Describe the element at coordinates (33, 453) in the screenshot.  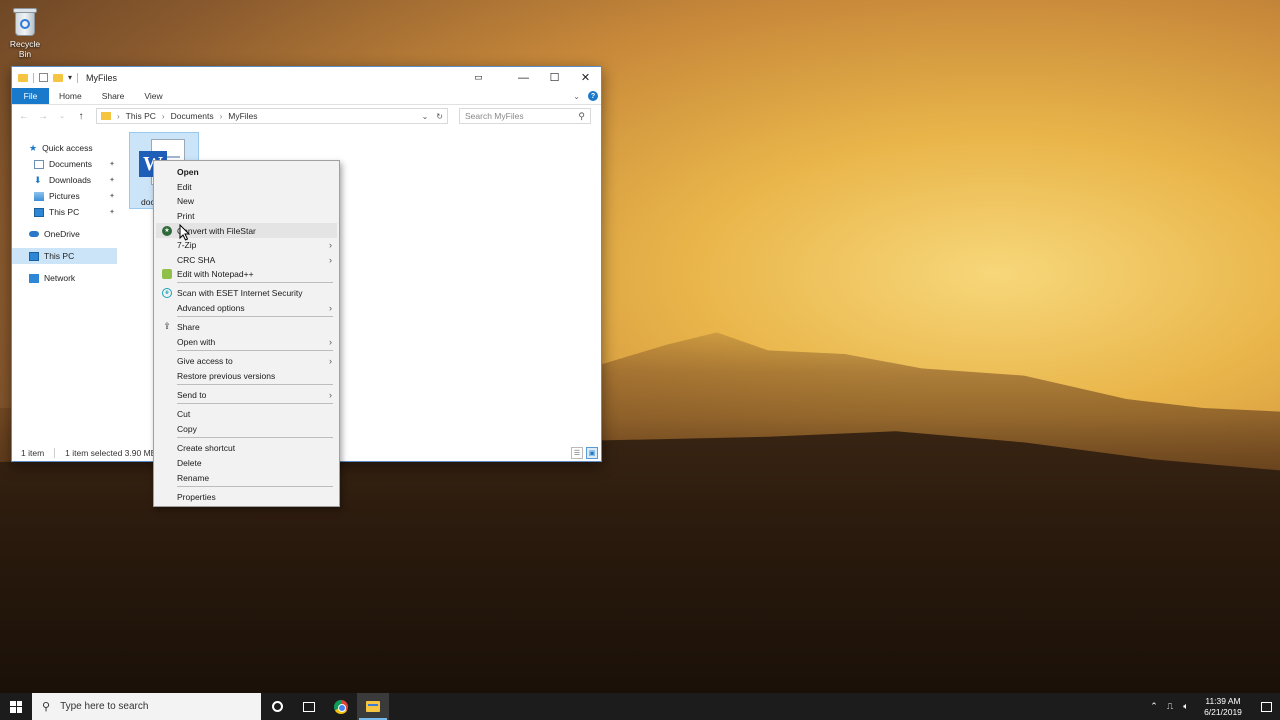
I see `status-item-count: 1 item` at that location.